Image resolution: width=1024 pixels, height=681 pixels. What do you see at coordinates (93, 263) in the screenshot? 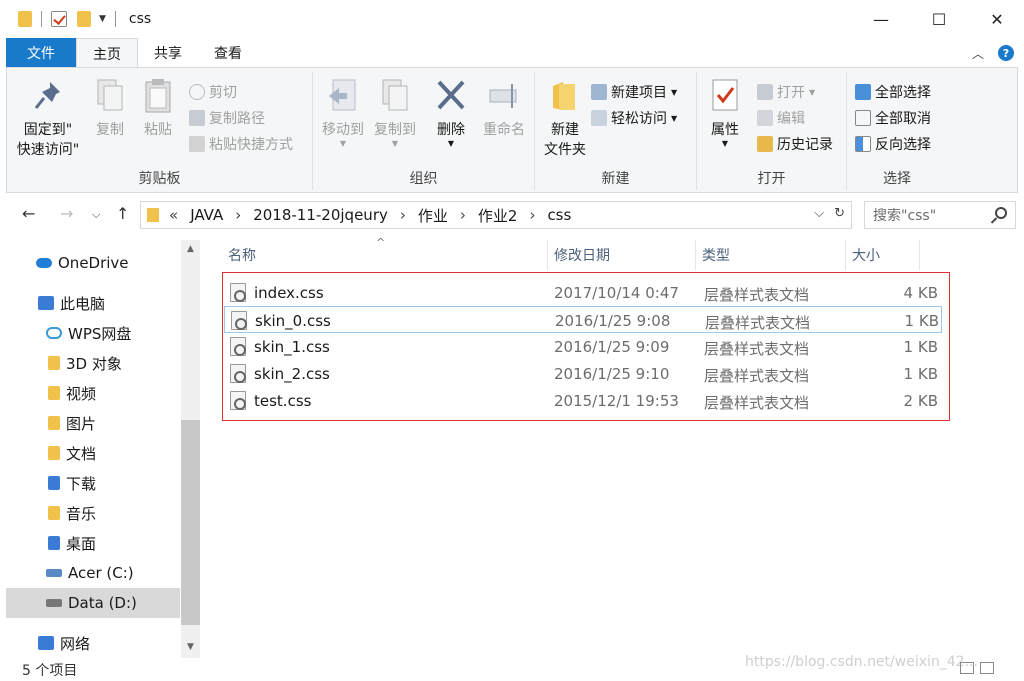
I see `sidebar-item-label: OneDrive` at bounding box center [93, 263].